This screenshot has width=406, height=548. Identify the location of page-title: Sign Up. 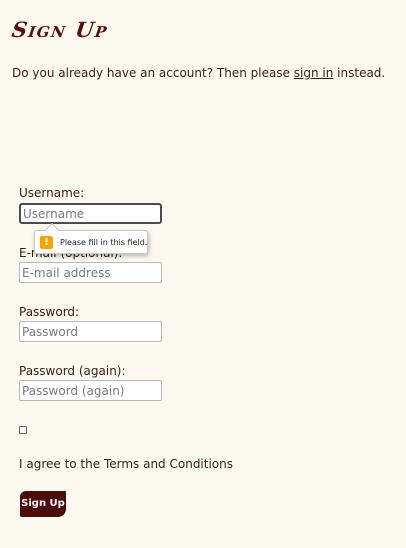
(60, 29).